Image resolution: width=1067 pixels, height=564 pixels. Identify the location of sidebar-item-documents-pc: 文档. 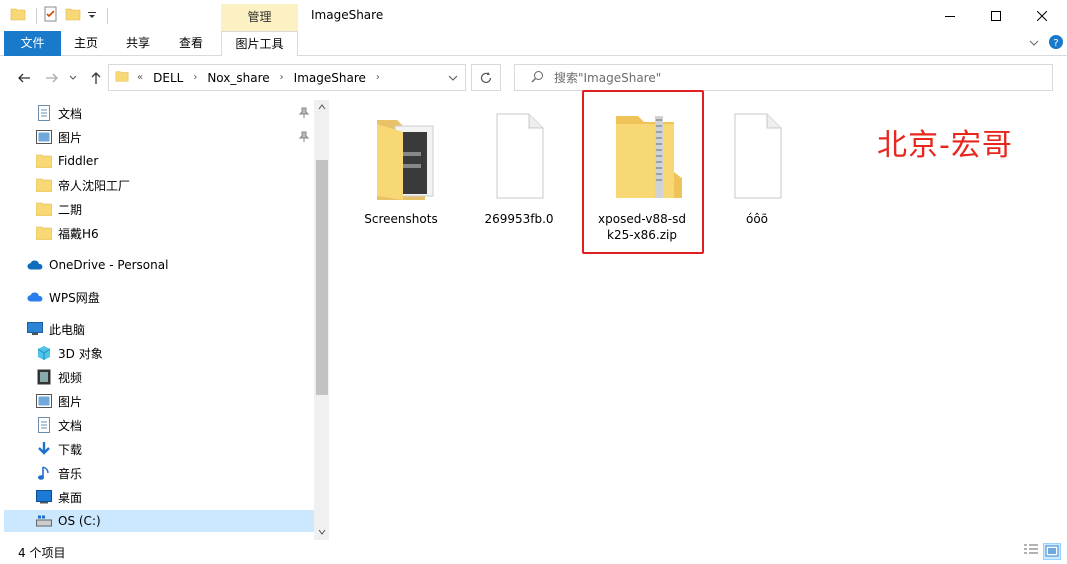
(59, 425).